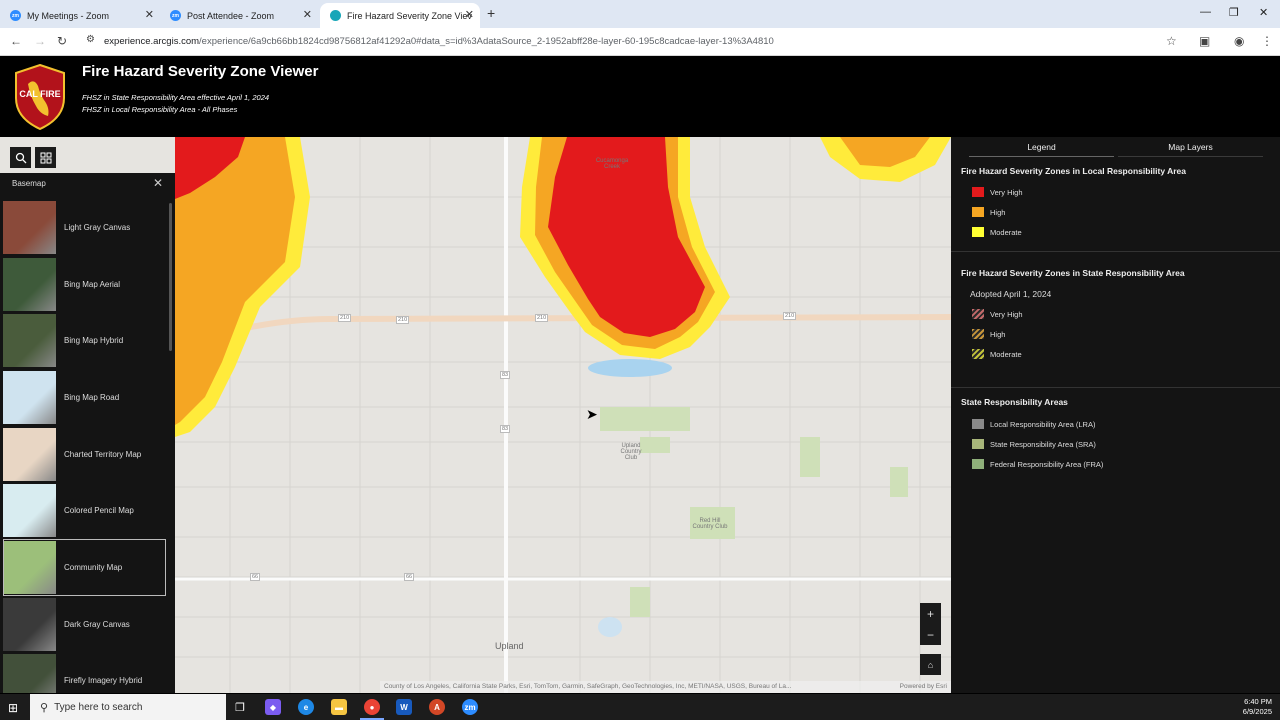  I want to click on basemap-item-bing-map-hybrid: Bing Map Hybrid, so click(84, 340).